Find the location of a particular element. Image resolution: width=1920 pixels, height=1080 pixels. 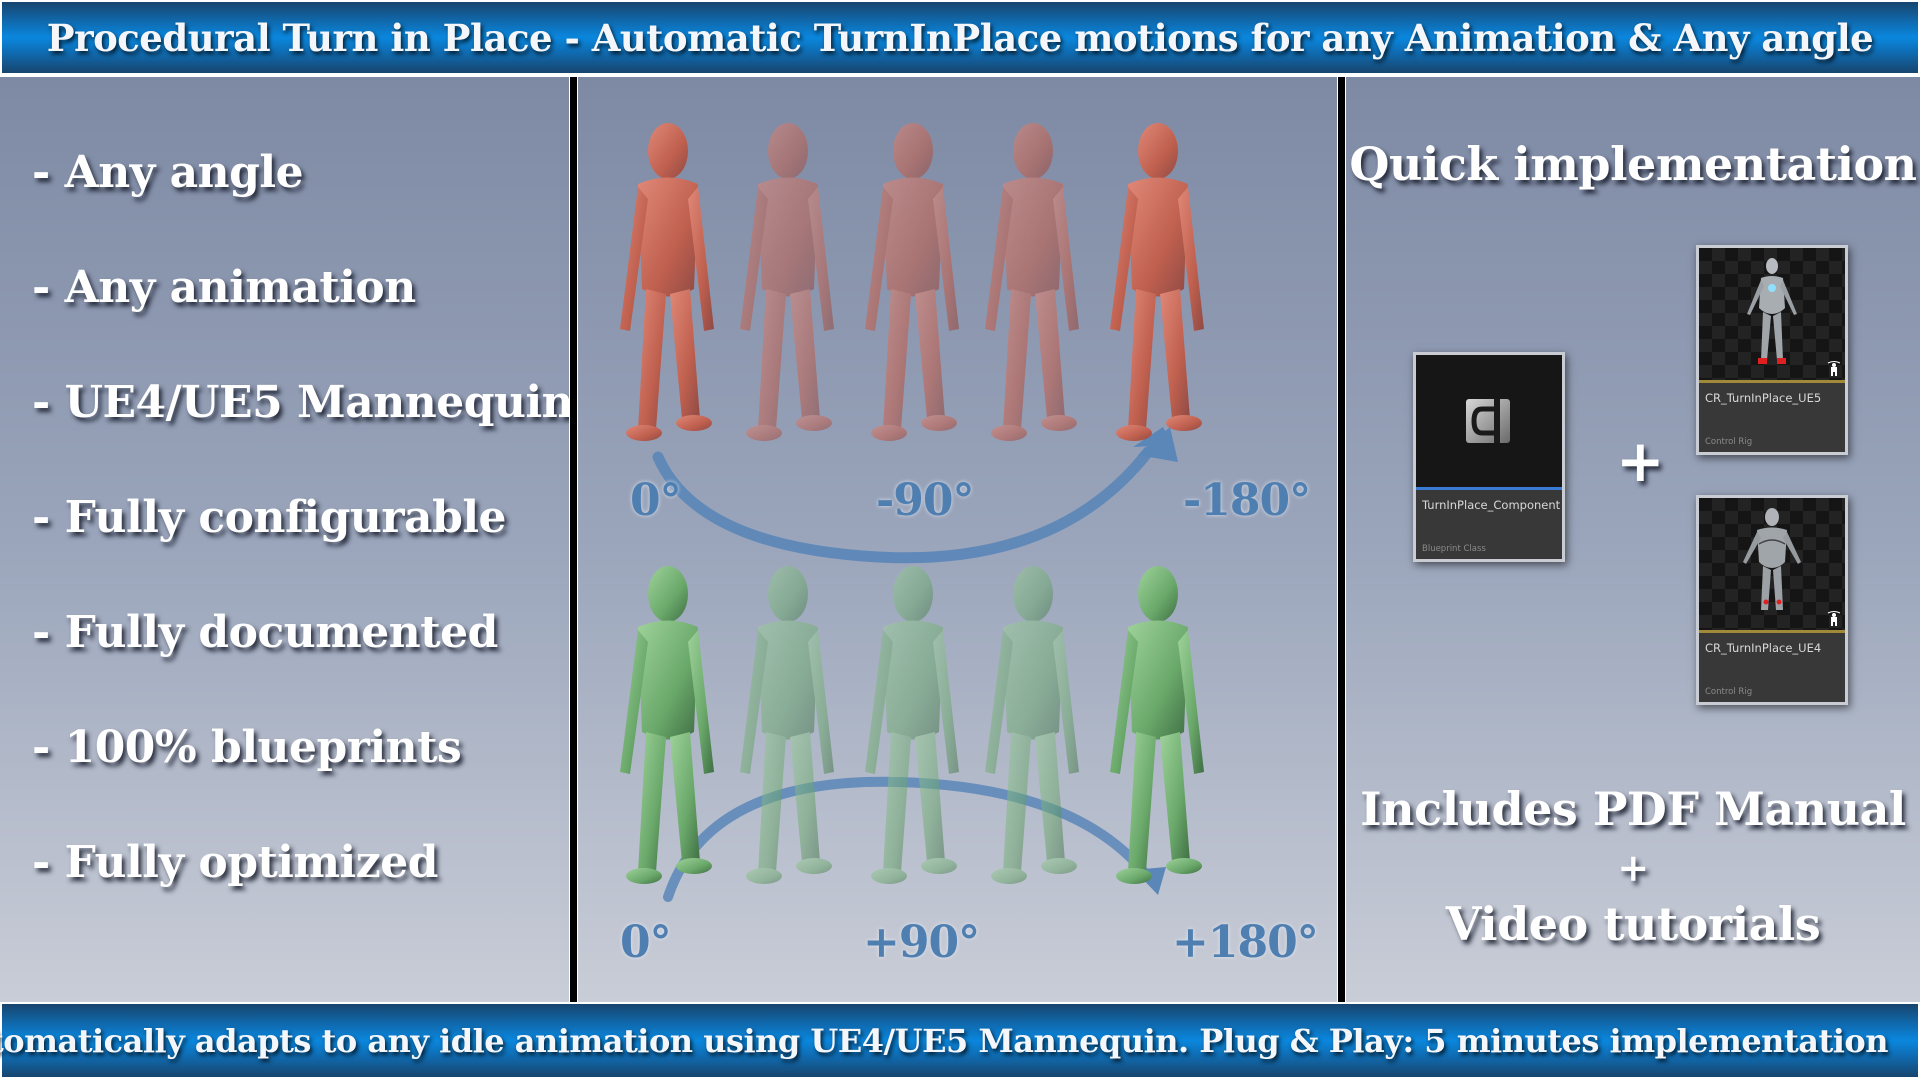

asset-card-control-rig-ue4: CR_TurnInPlace_UE4 Control Rig is located at coordinates (1772, 600).